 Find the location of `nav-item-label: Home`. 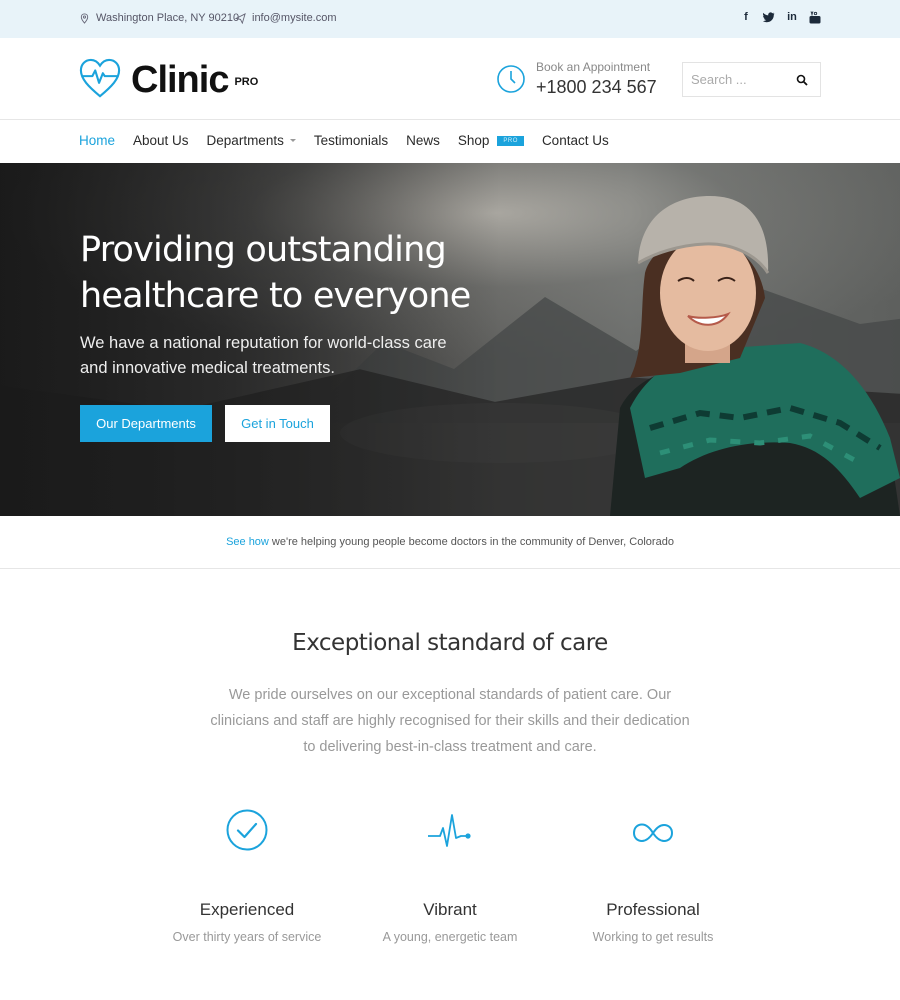

nav-item-label: Home is located at coordinates (97, 140).